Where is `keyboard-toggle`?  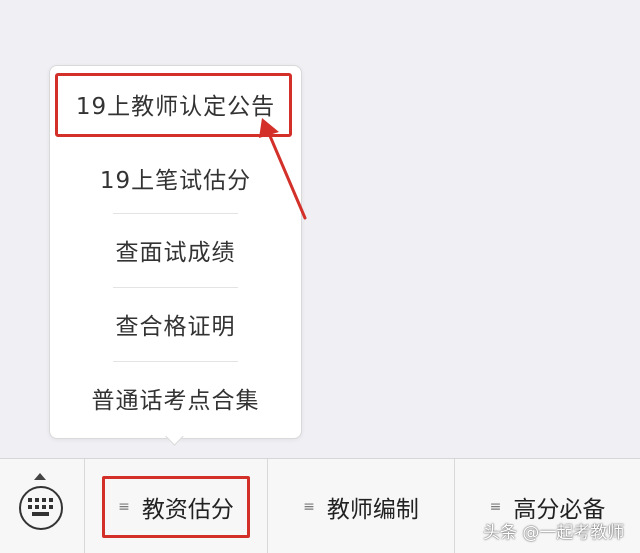
keyboard-toggle is located at coordinates (42, 506).